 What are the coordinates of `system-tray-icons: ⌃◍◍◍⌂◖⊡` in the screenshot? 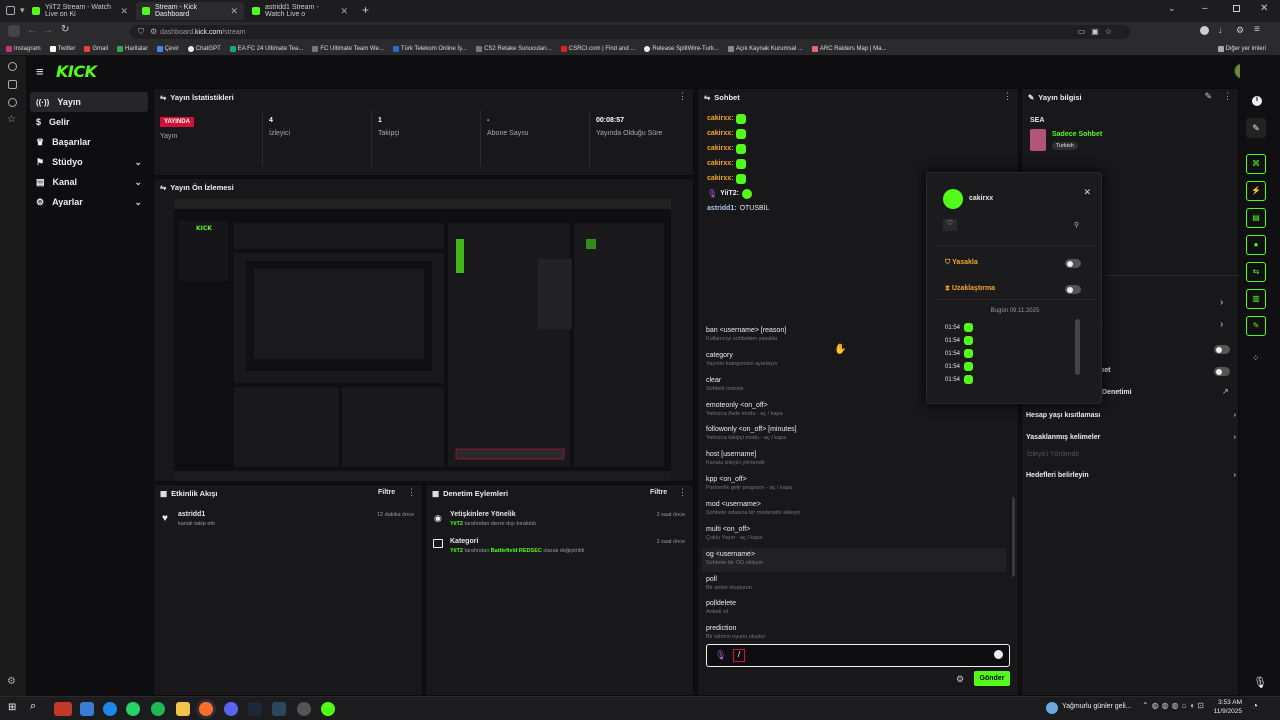 It's located at (1174, 705).